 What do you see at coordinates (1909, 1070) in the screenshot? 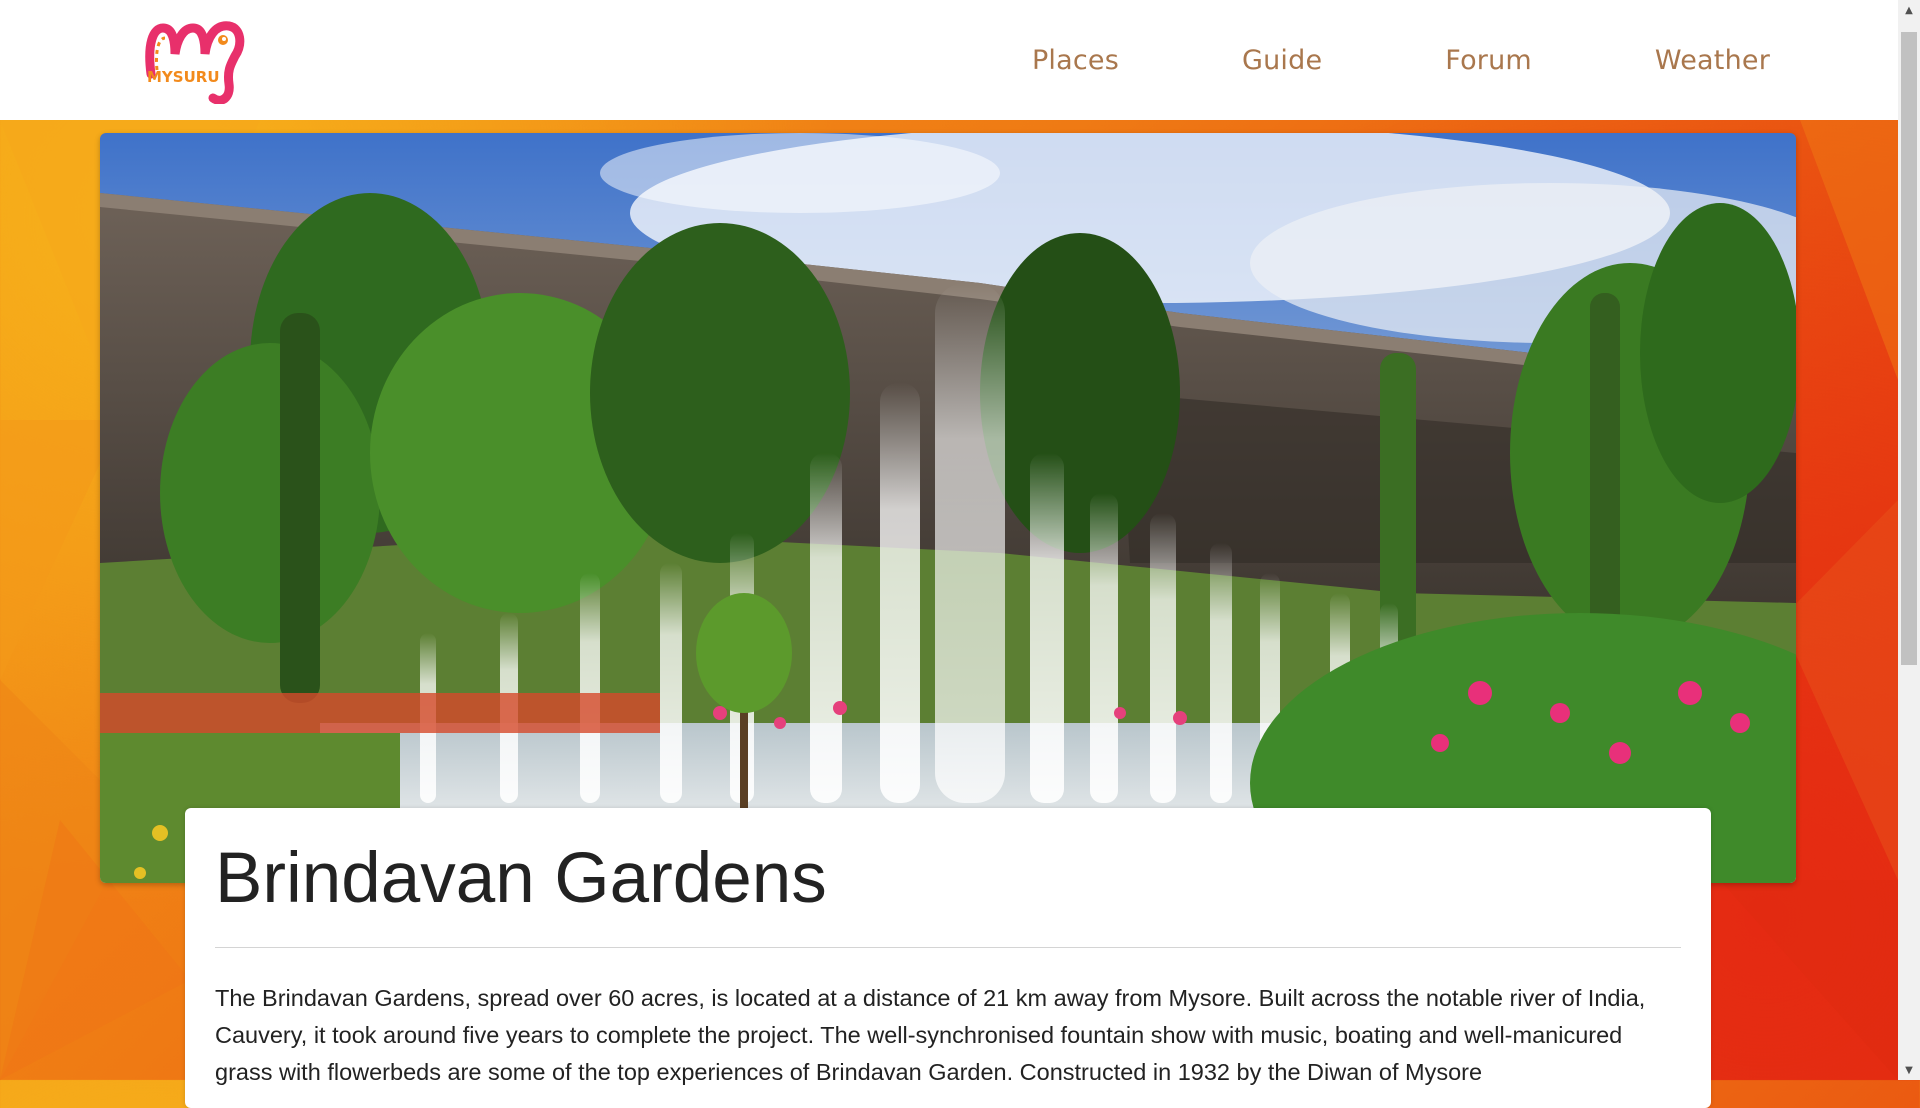
I see `scroll-down-arrow-icon: ▼` at bounding box center [1909, 1070].